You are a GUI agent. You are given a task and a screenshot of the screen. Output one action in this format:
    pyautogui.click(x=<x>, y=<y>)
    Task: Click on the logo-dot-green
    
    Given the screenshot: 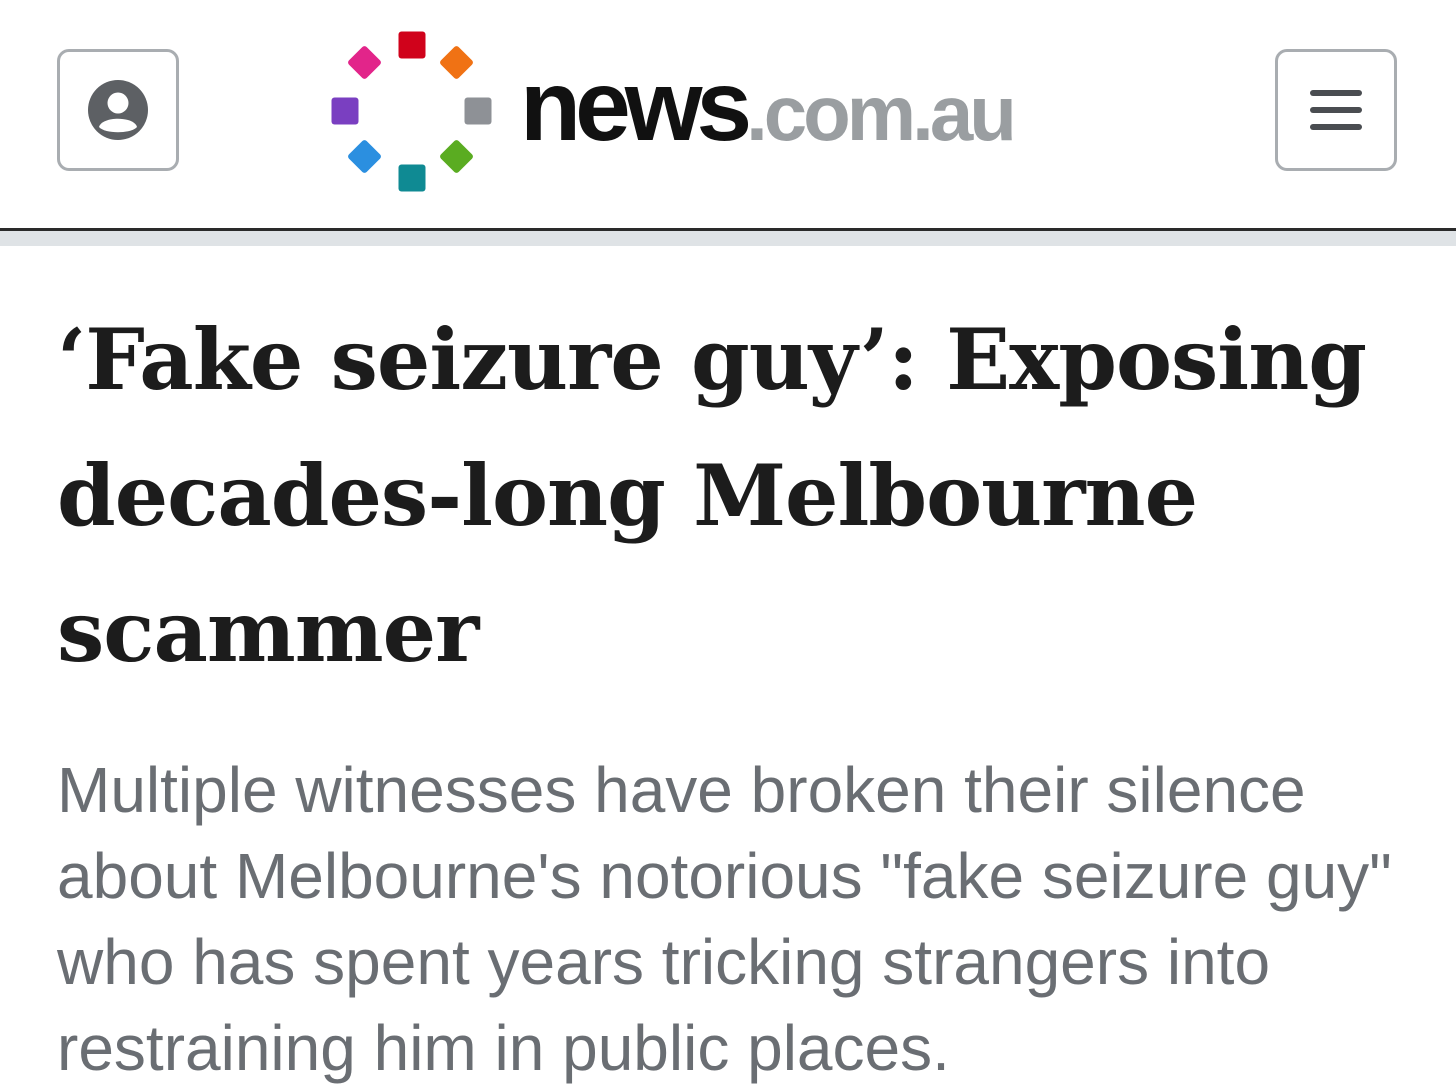 What is the action you would take?
    pyautogui.click(x=456, y=156)
    